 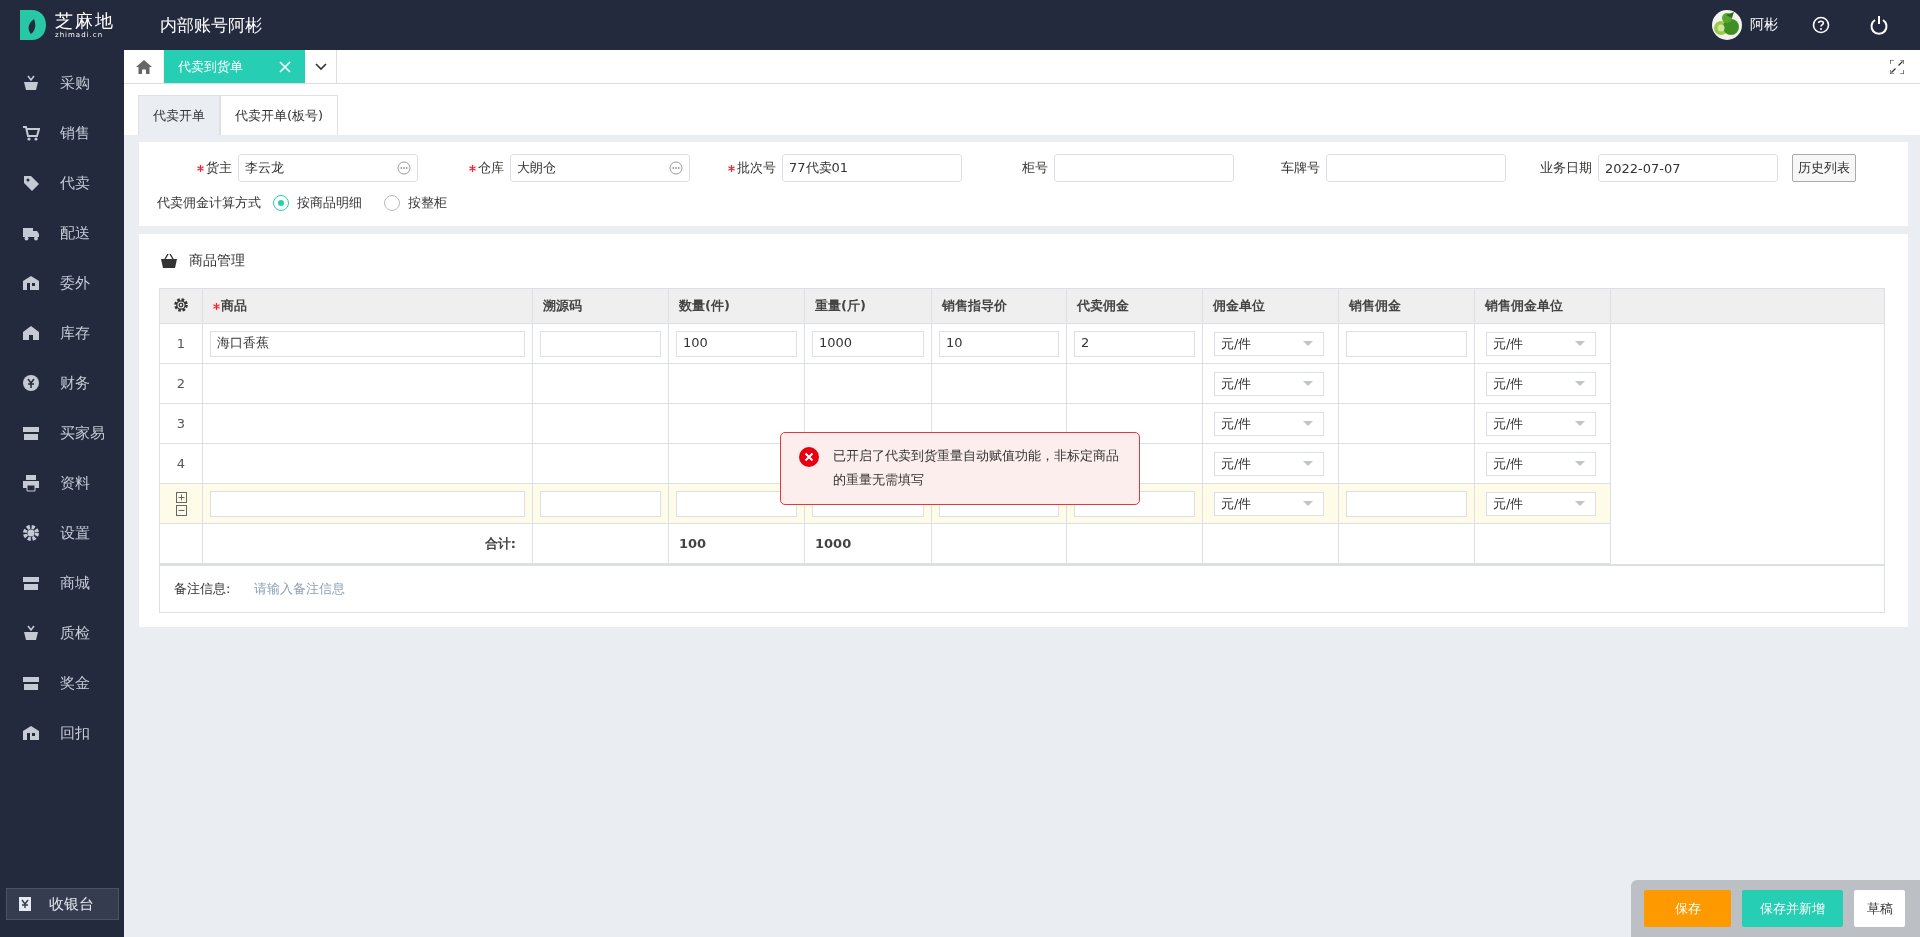 I want to click on sidebar-item: 质检, so click(x=62, y=633).